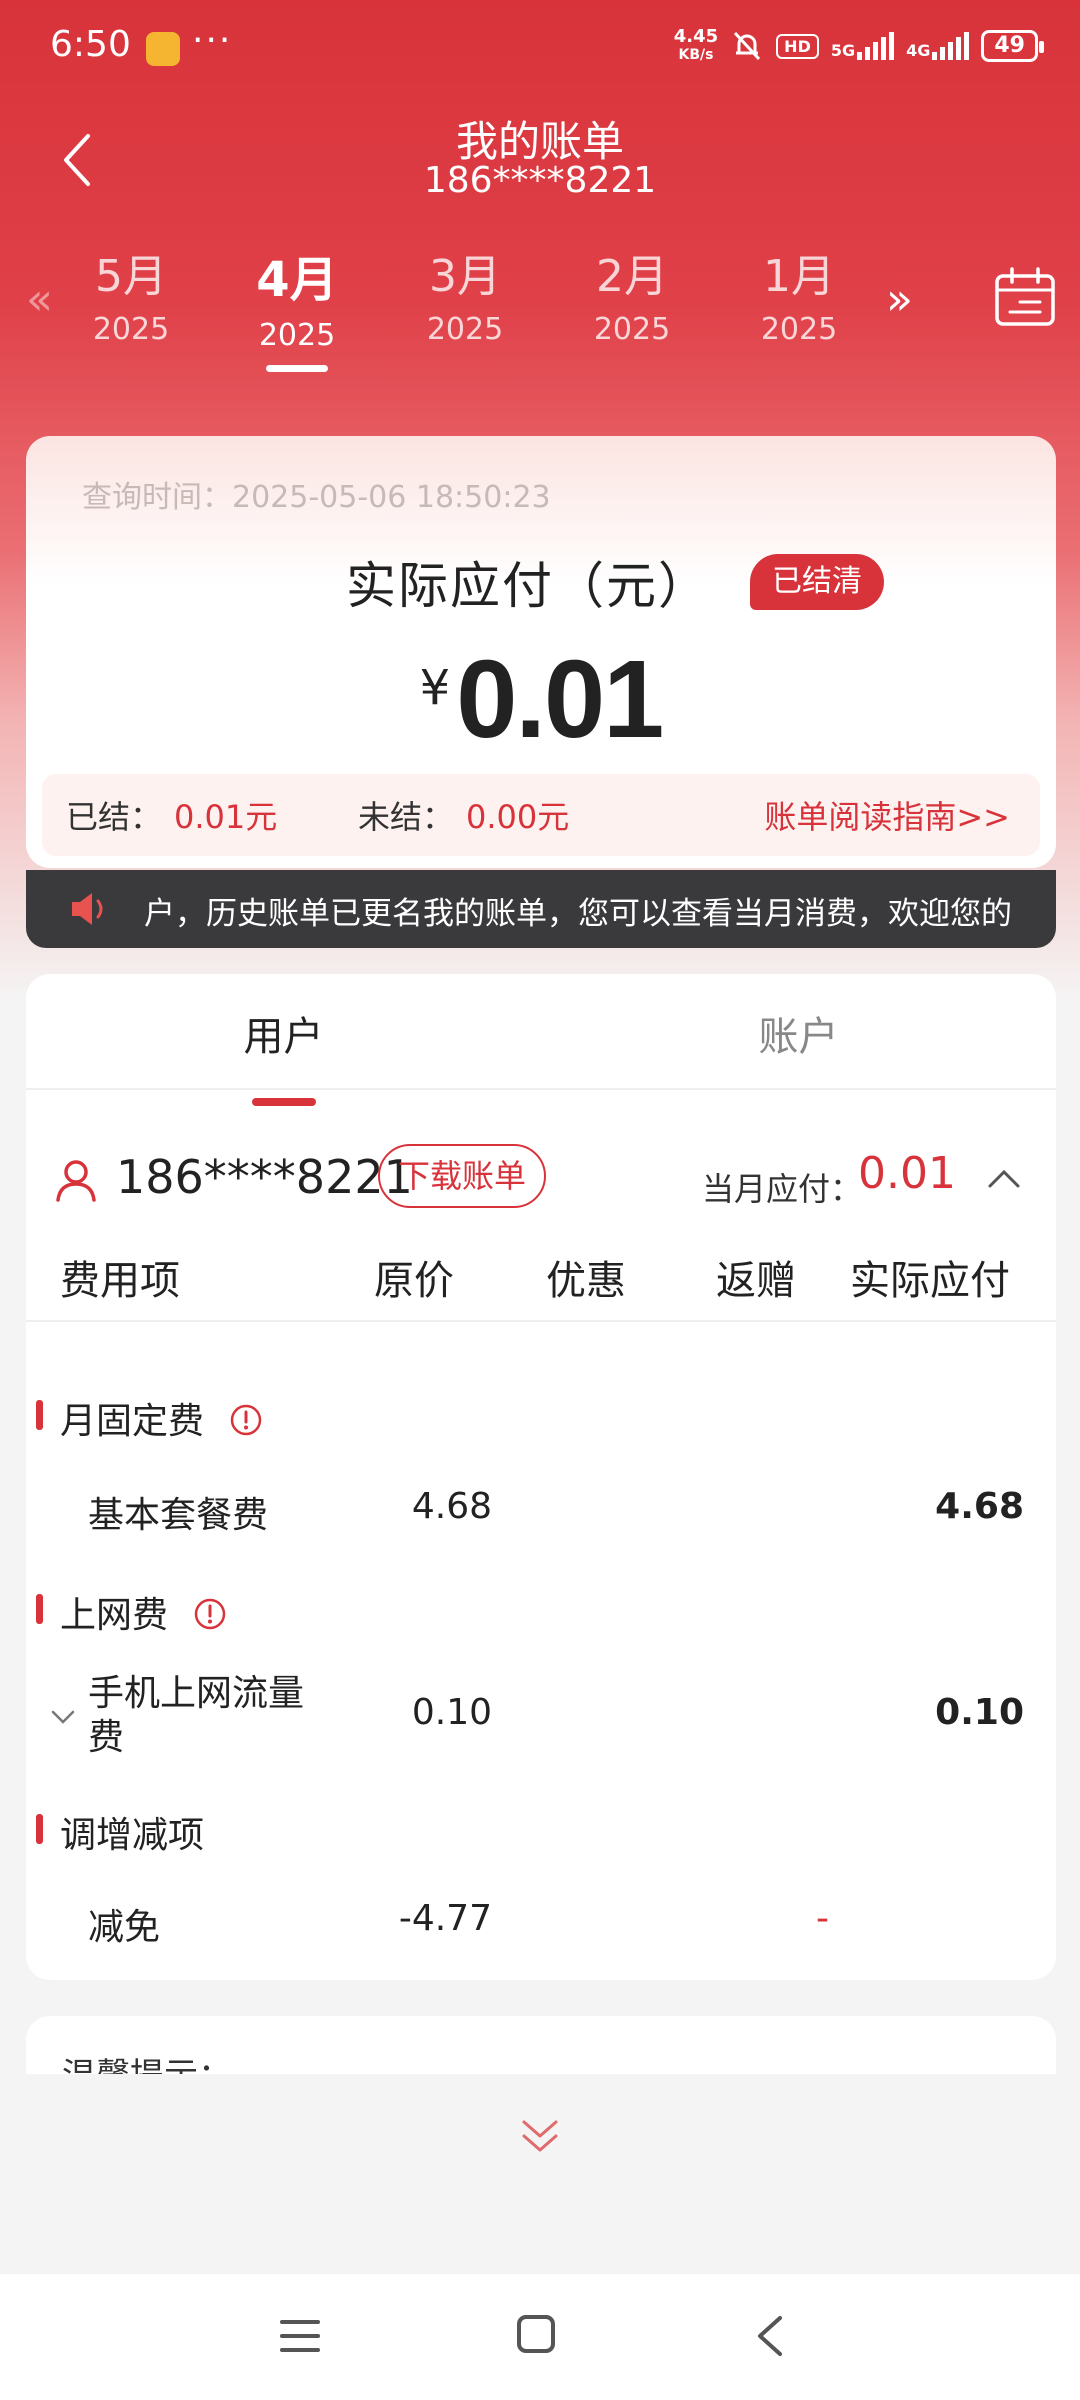  Describe the element at coordinates (465, 293) in the screenshot. I see `month-tab-march: 3月 2025` at that location.